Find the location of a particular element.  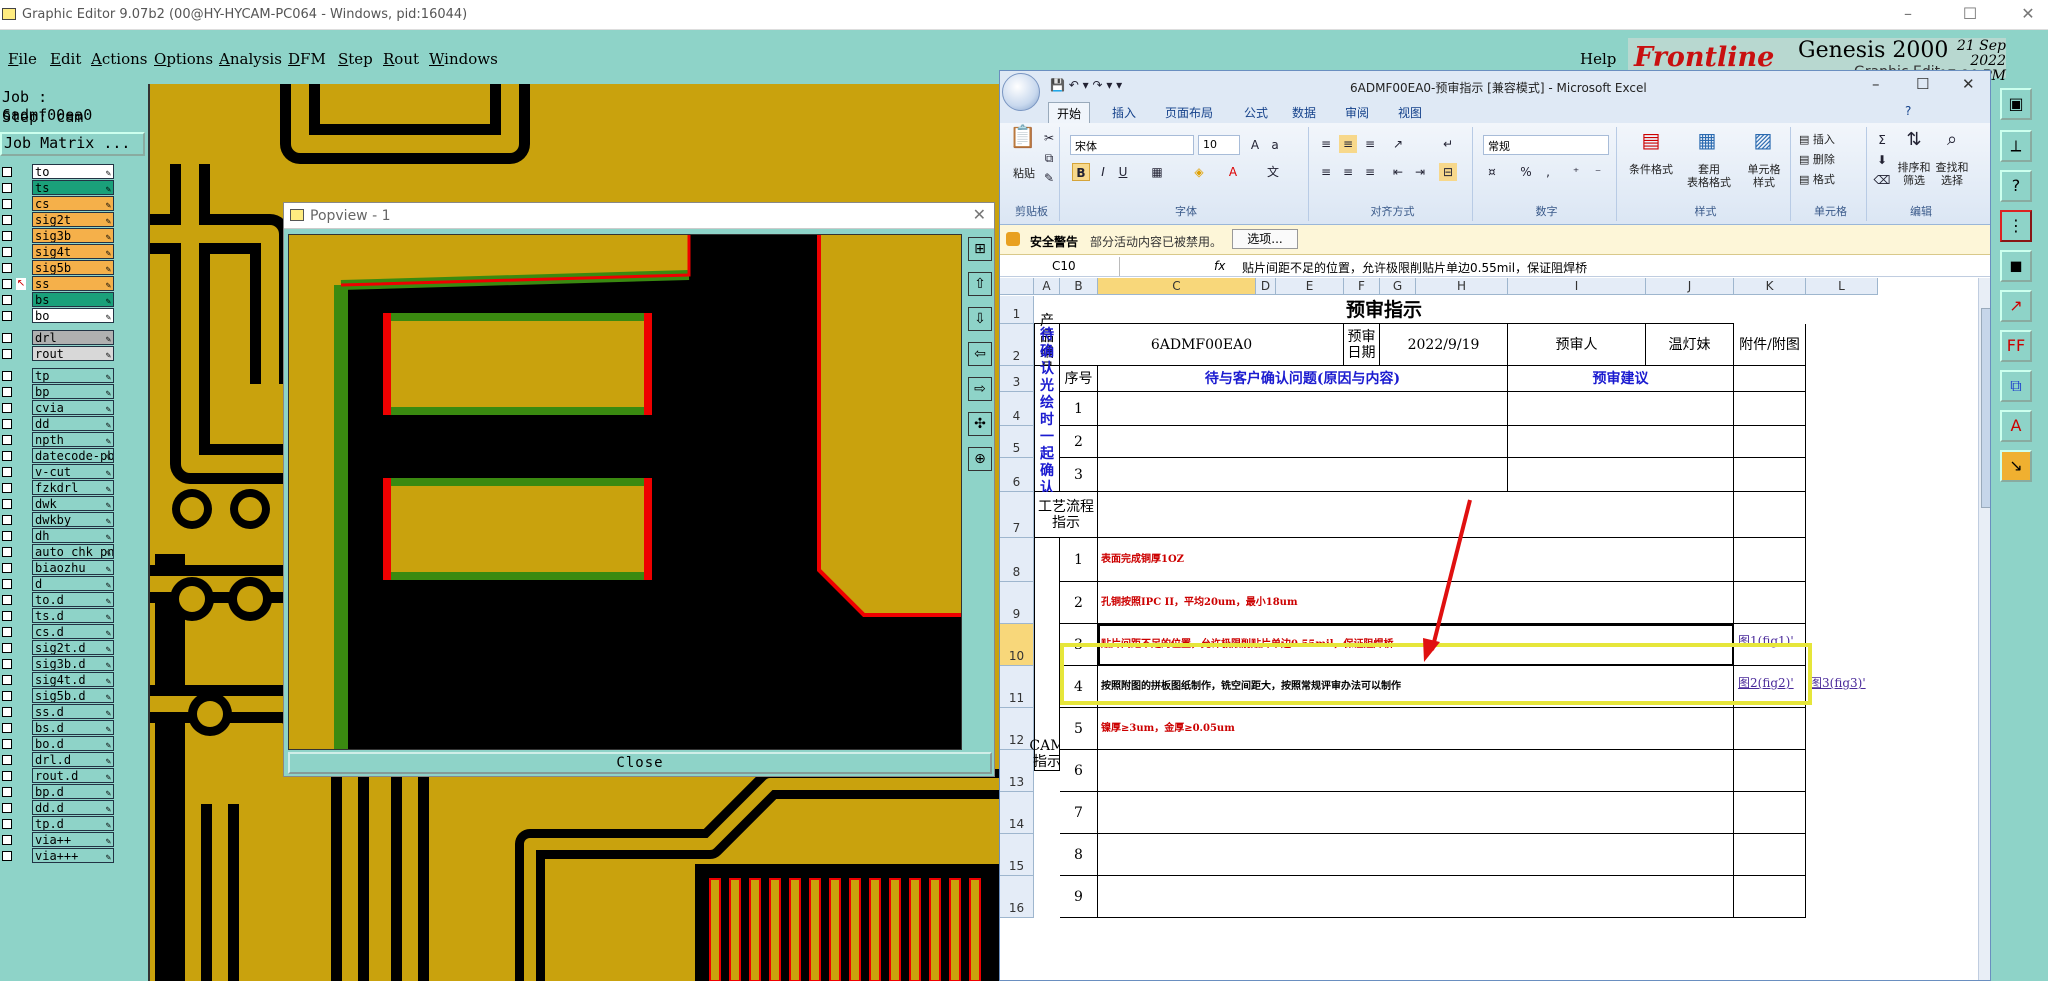

row-header: 15 is located at coordinates (1017, 855).